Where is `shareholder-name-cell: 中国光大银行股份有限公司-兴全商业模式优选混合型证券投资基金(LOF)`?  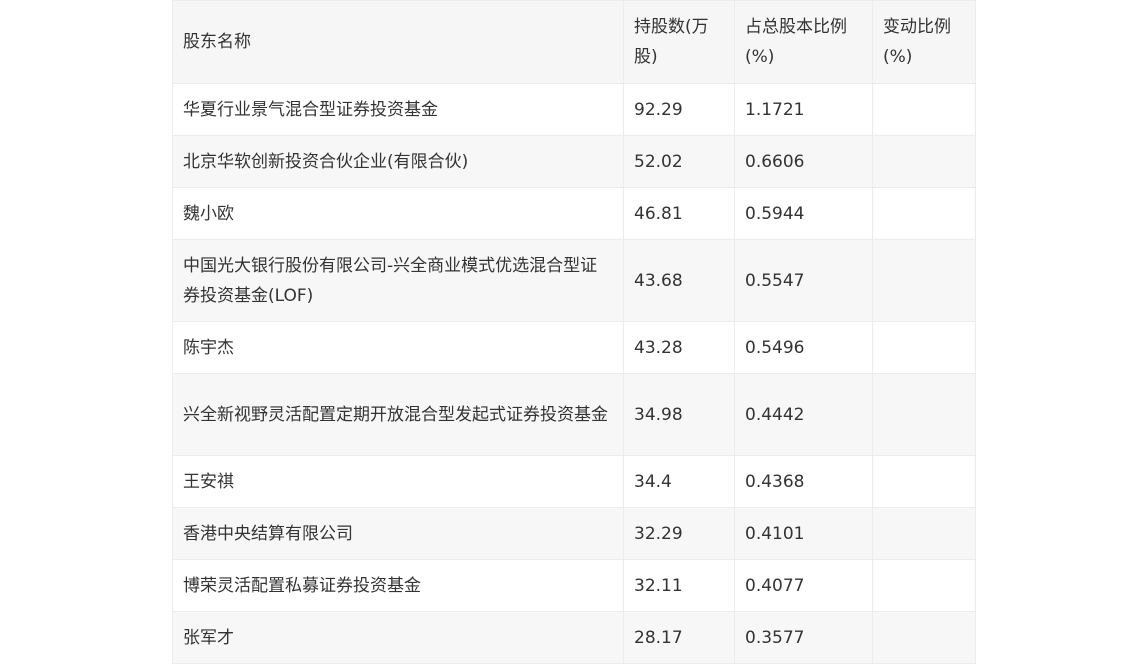 shareholder-name-cell: 中国光大银行股份有限公司-兴全商业模式优选混合型证券投资基金(LOF) is located at coordinates (398, 280).